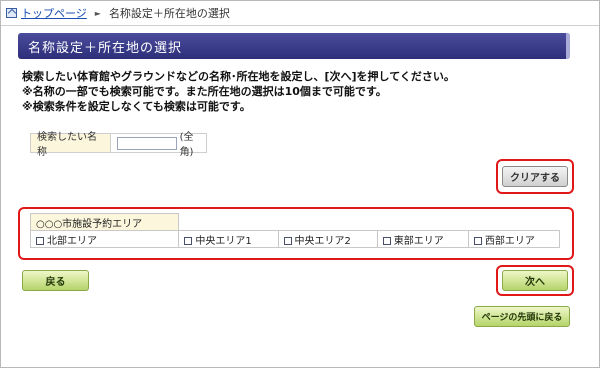 The width and height of the screenshot is (600, 368). I want to click on search-input, so click(146, 143).